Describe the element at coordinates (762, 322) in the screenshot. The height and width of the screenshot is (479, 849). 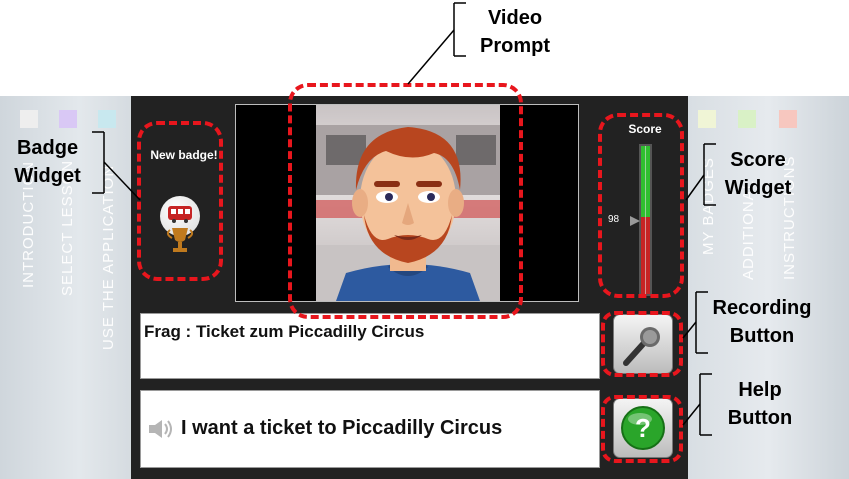
I see `recording-button-callout: Recording Button` at that location.